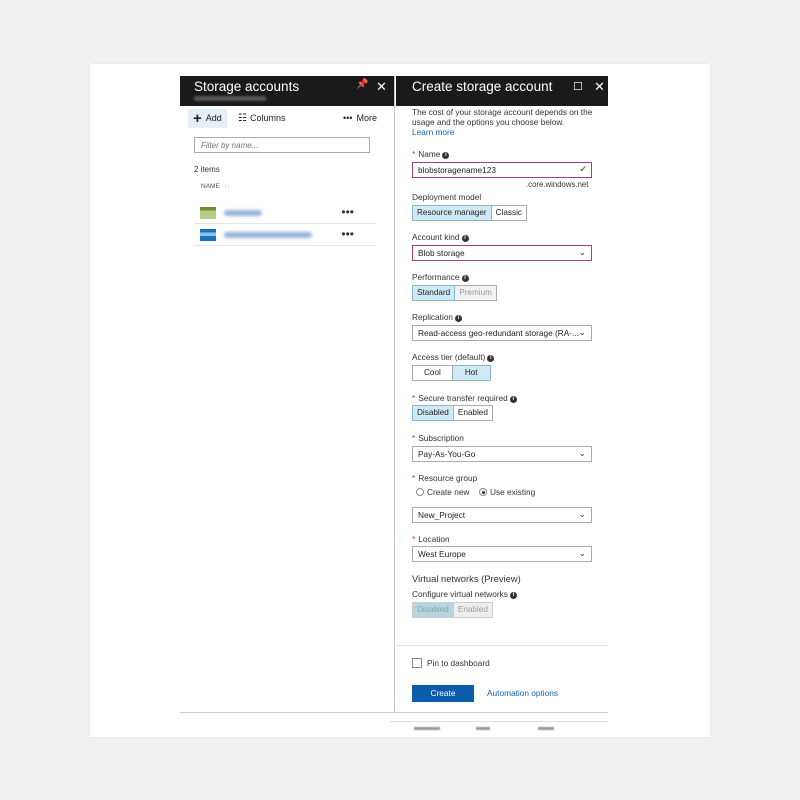  Describe the element at coordinates (433, 413) in the screenshot. I see `disabled-option: Disabled` at that location.